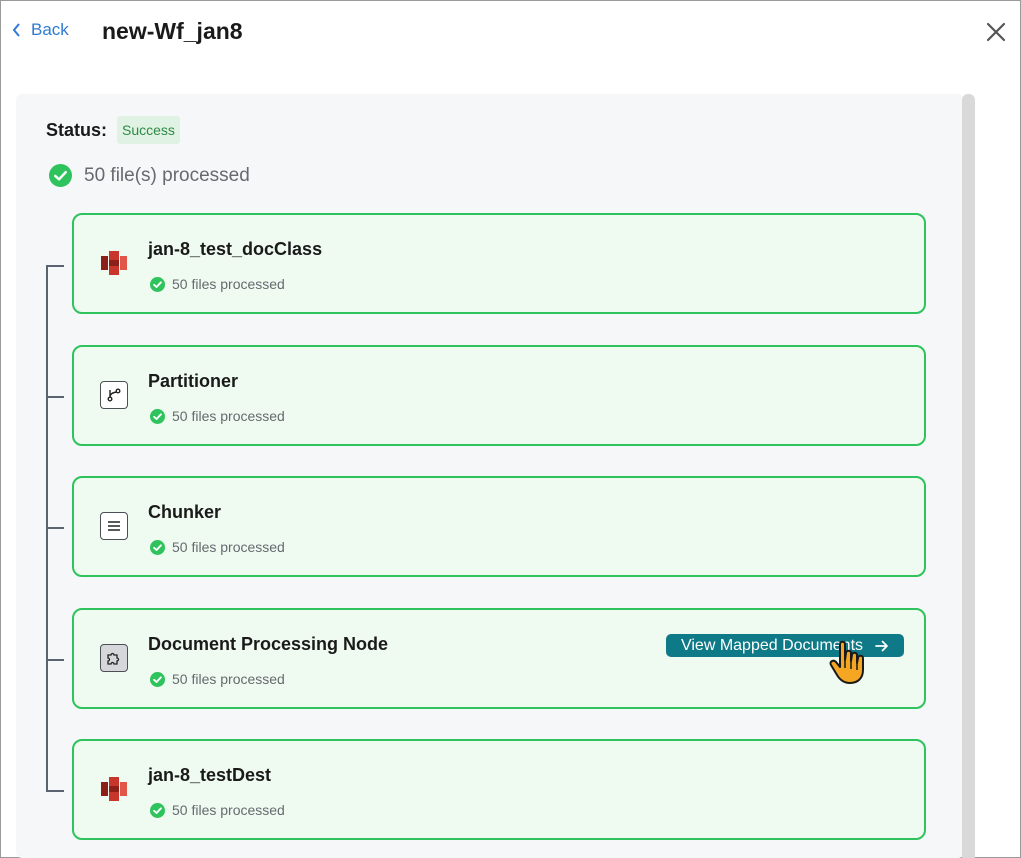 The width and height of the screenshot is (1021, 858). I want to click on status-label: Status:, so click(77, 129).